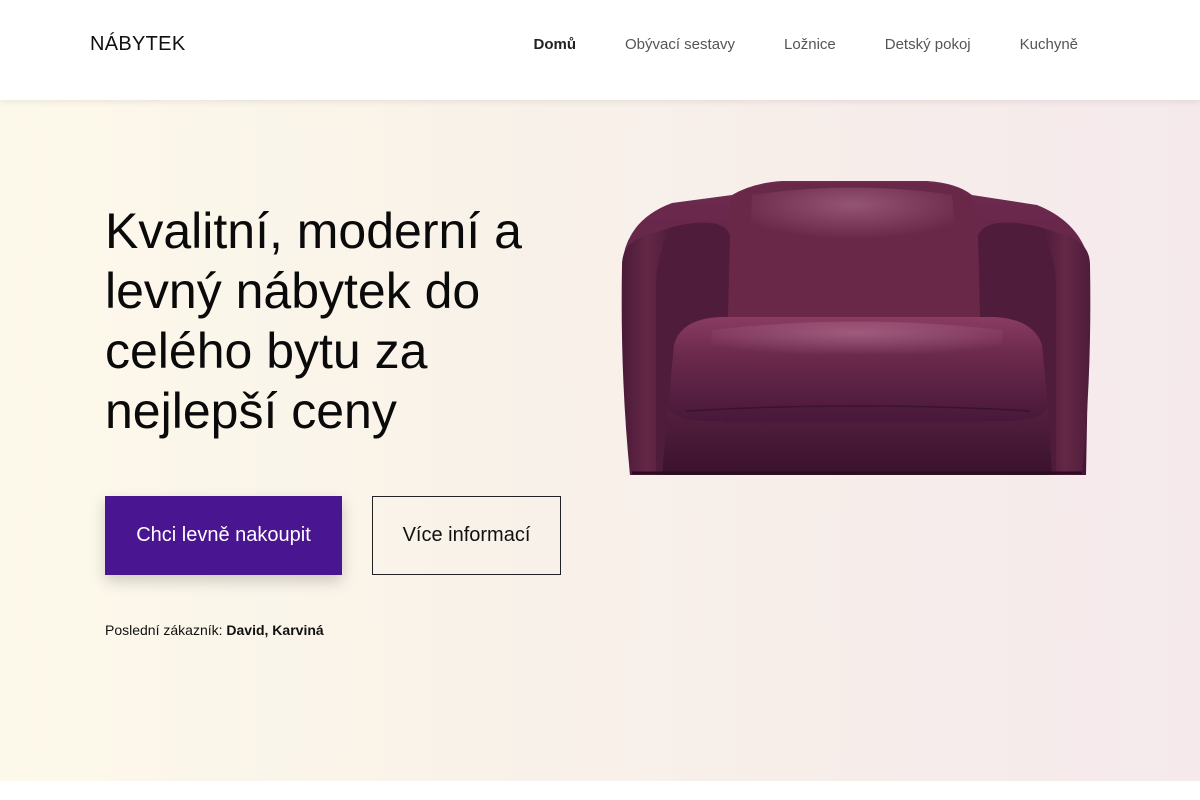 The height and width of the screenshot is (800, 1200). Describe the element at coordinates (810, 45) in the screenshot. I see `nav-item-bedroom: Ložnice` at that location.